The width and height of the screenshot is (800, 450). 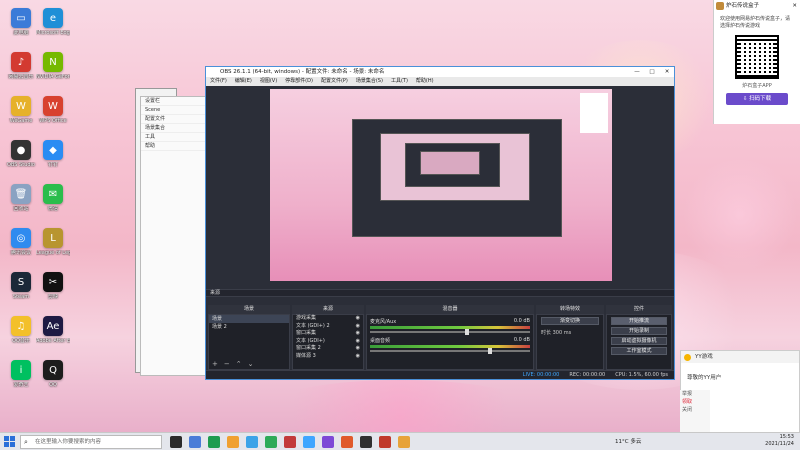 I want to click on download-button: ⇩ 扫码下载, so click(x=757, y=99).